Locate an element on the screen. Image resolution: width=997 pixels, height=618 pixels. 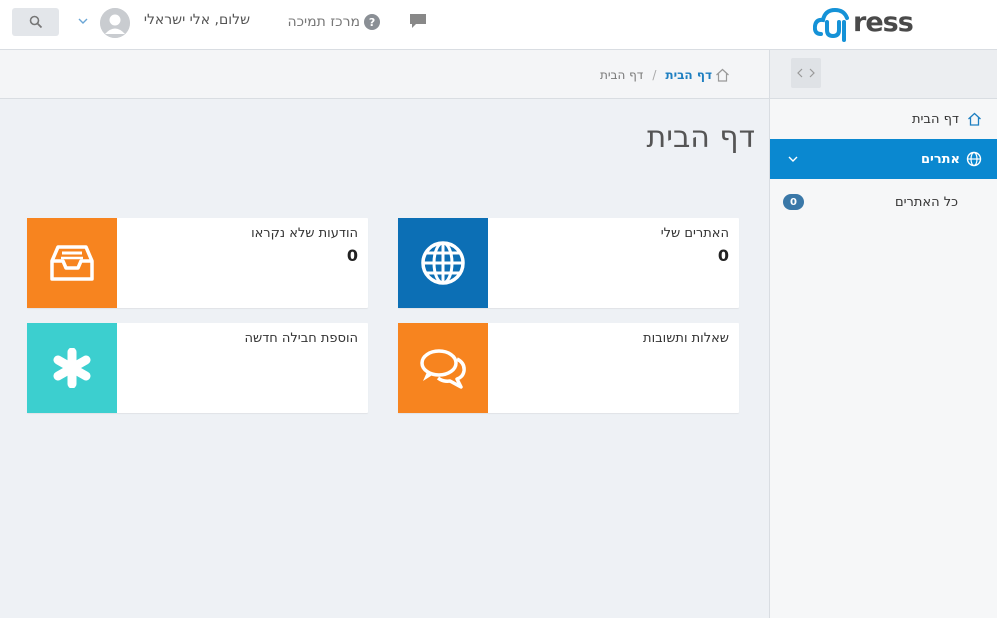
upress-logo: ress is located at coordinates (874, 24).